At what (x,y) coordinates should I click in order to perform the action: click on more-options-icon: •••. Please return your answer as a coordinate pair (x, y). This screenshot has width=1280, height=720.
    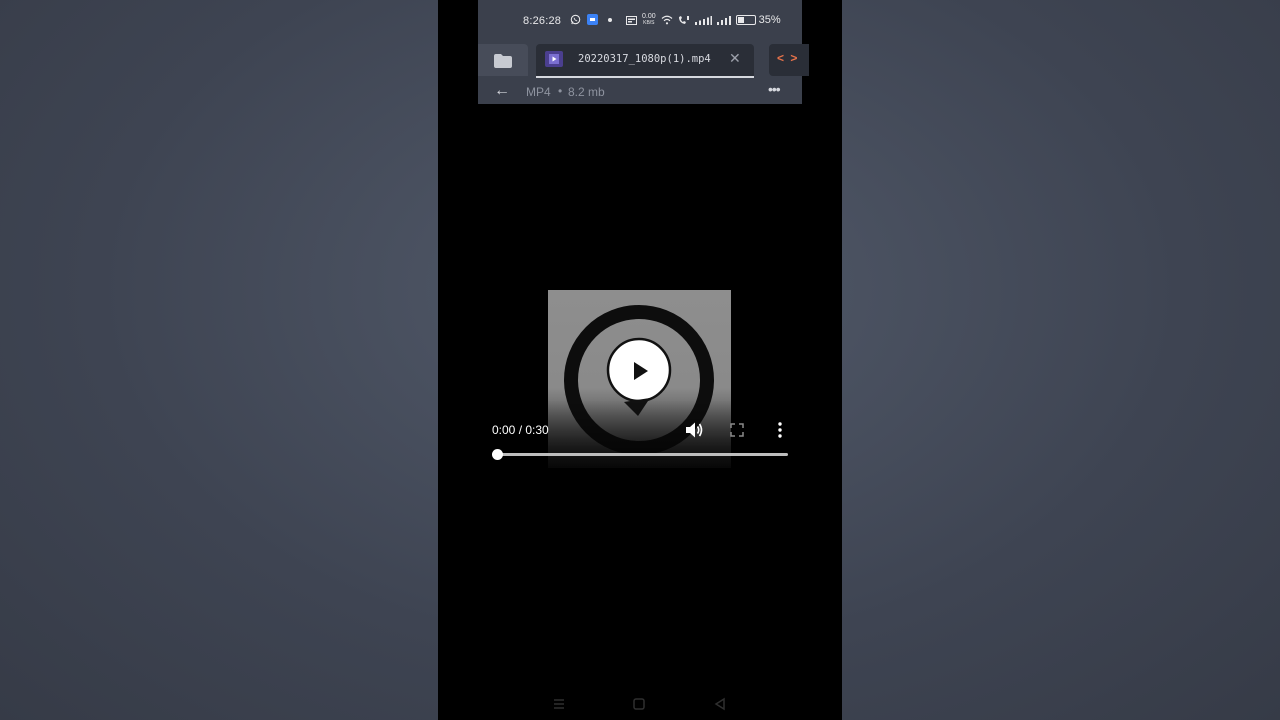
    Looking at the image, I should click on (774, 89).